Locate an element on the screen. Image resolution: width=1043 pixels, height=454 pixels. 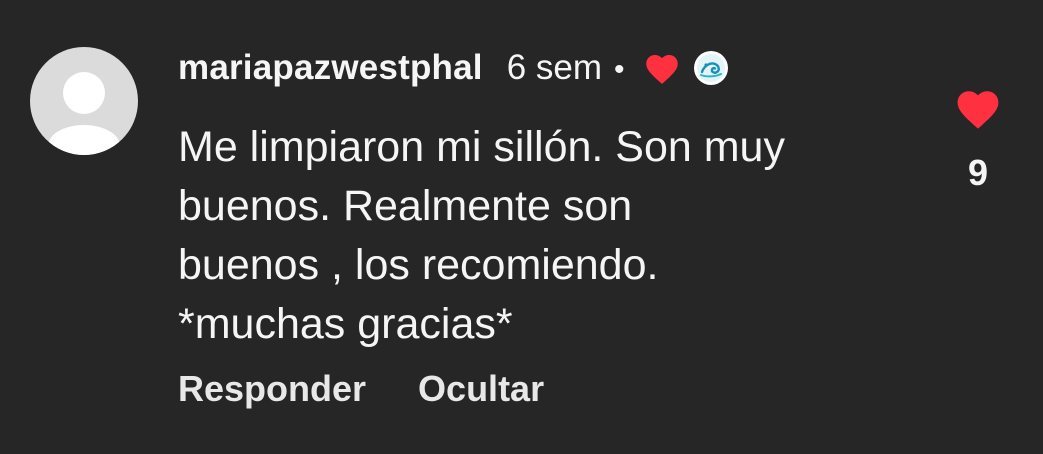
hide-button: Ocultar is located at coordinates (481, 389).